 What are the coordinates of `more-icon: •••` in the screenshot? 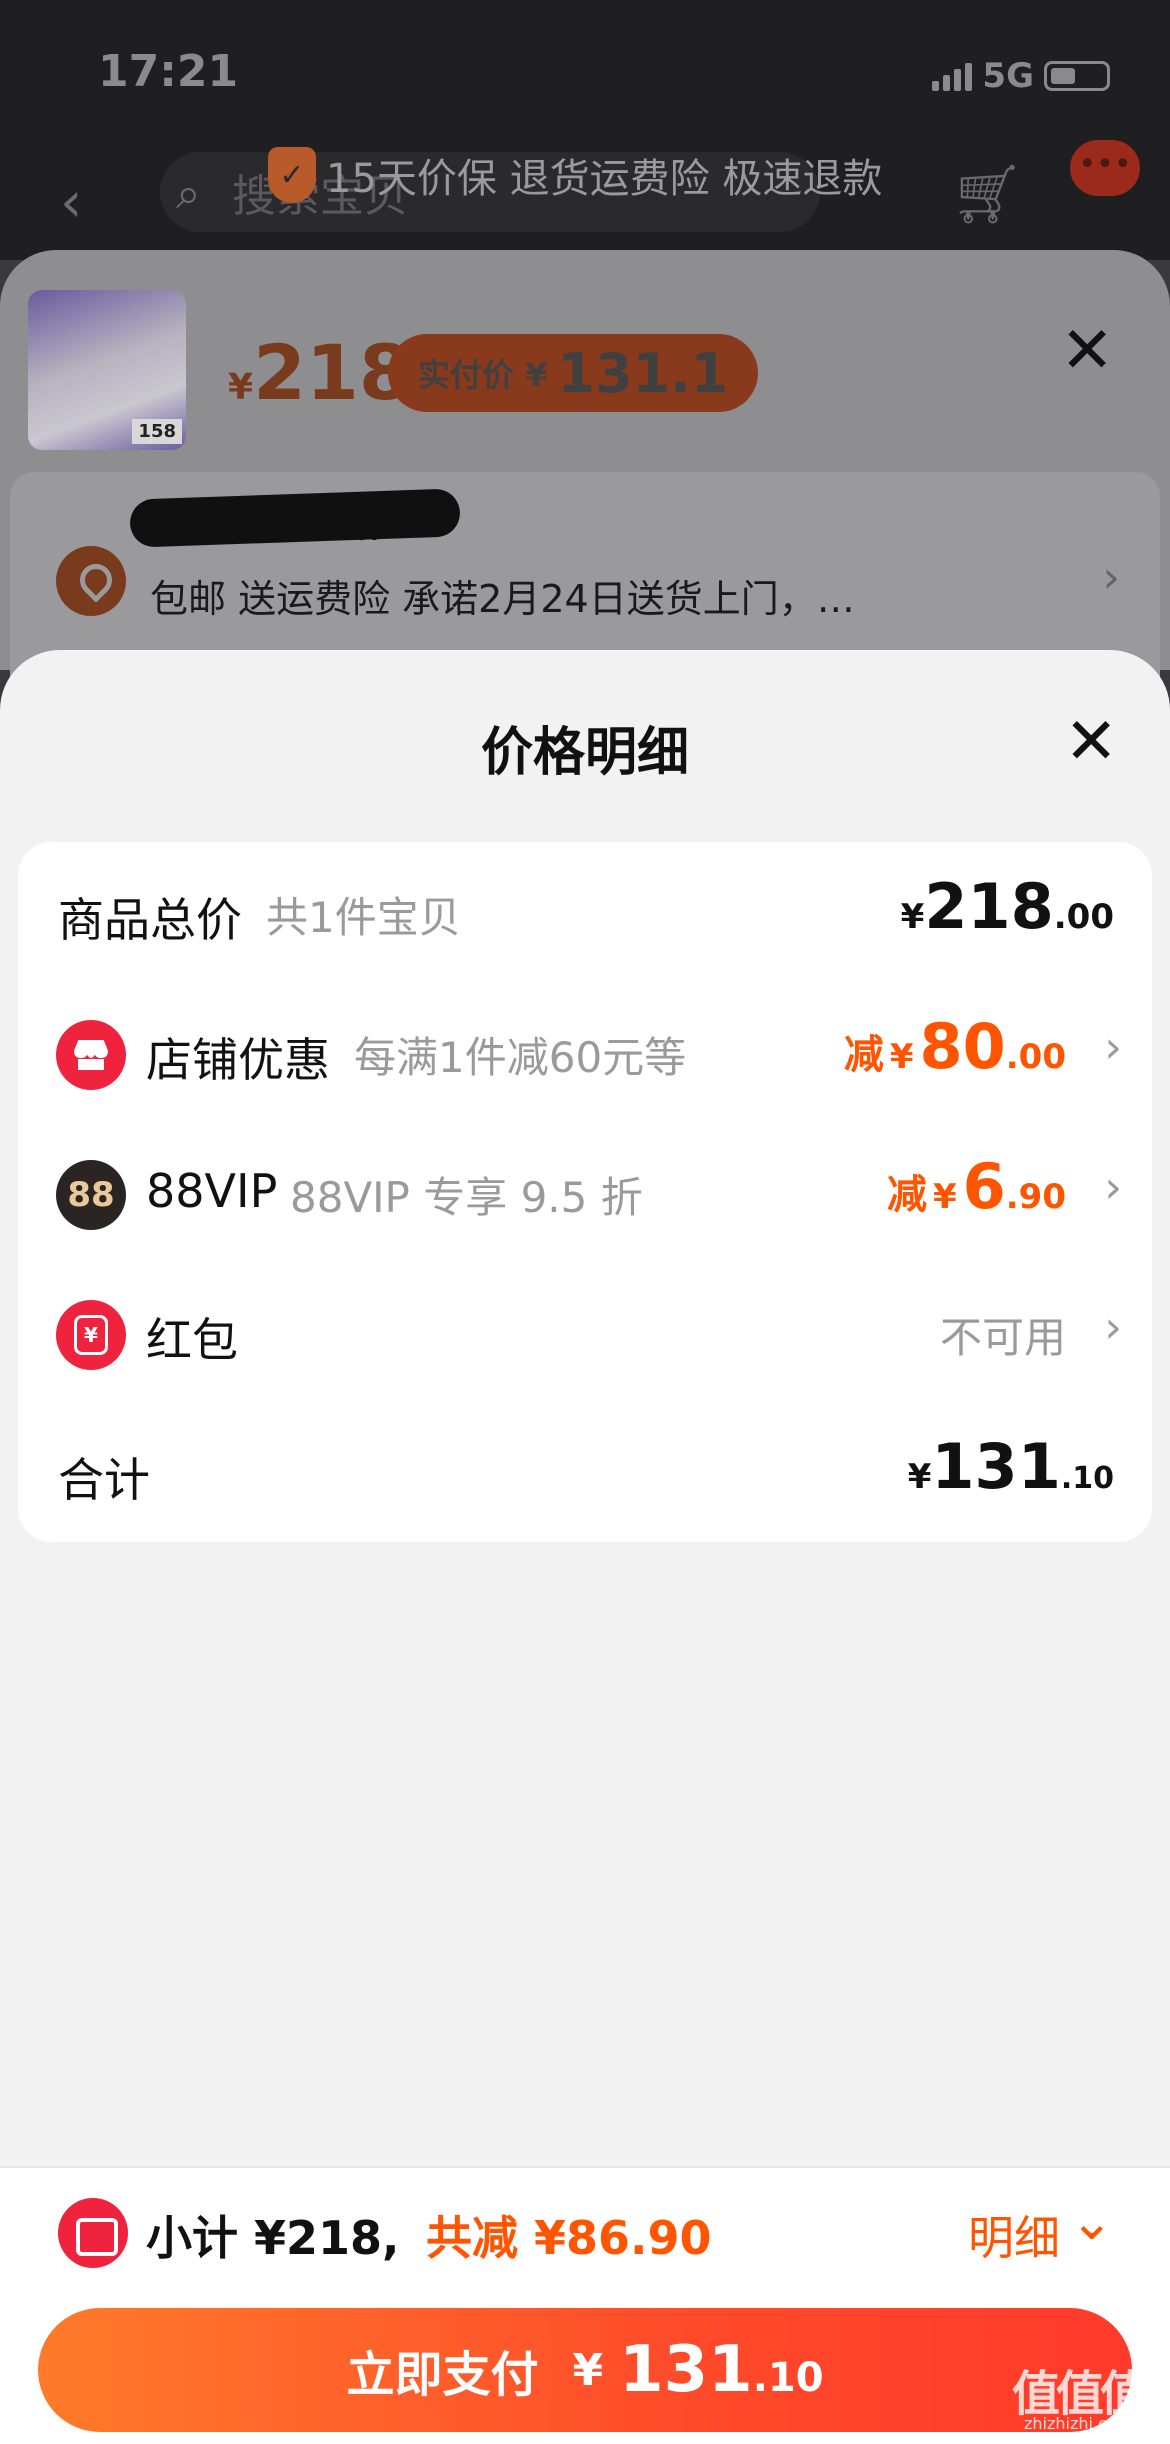 It's located at (1105, 168).